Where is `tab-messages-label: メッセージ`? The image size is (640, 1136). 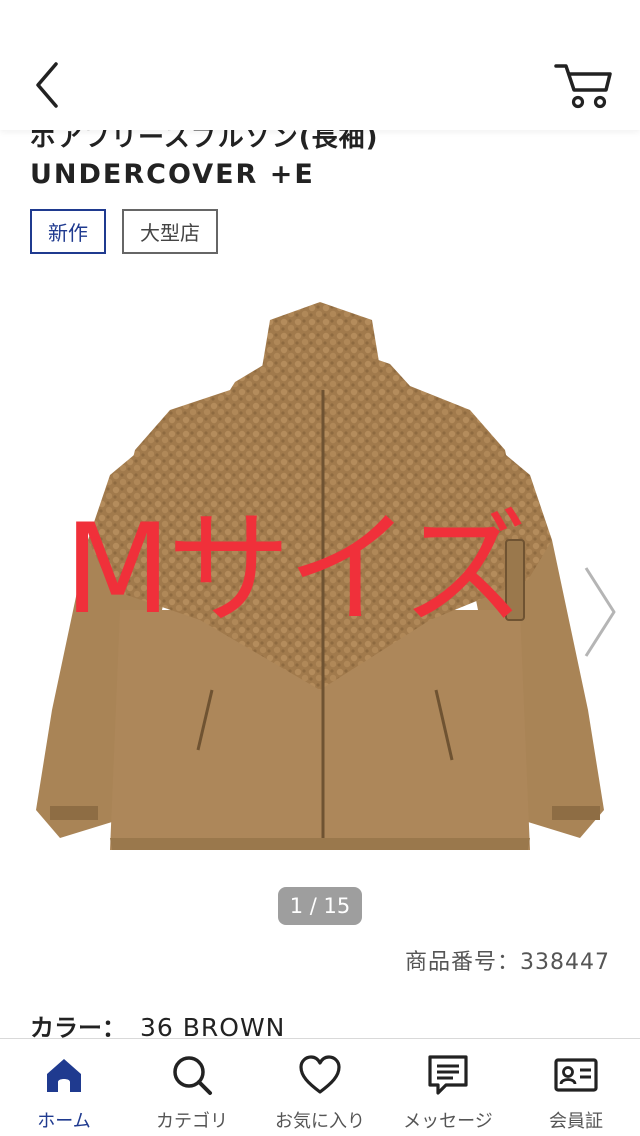 tab-messages-label: メッセージ is located at coordinates (448, 1121).